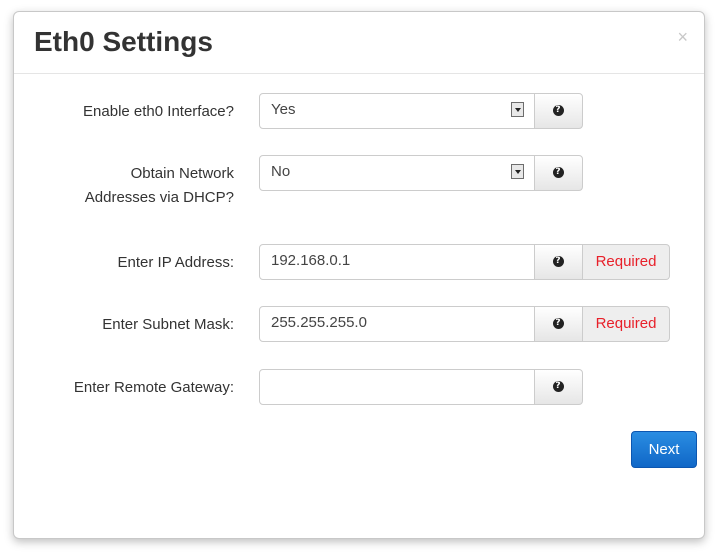 This screenshot has width=719, height=552. What do you see at coordinates (124, 186) in the screenshot?
I see `dhcp-label: Obtain Network Addresses via DHCP?` at bounding box center [124, 186].